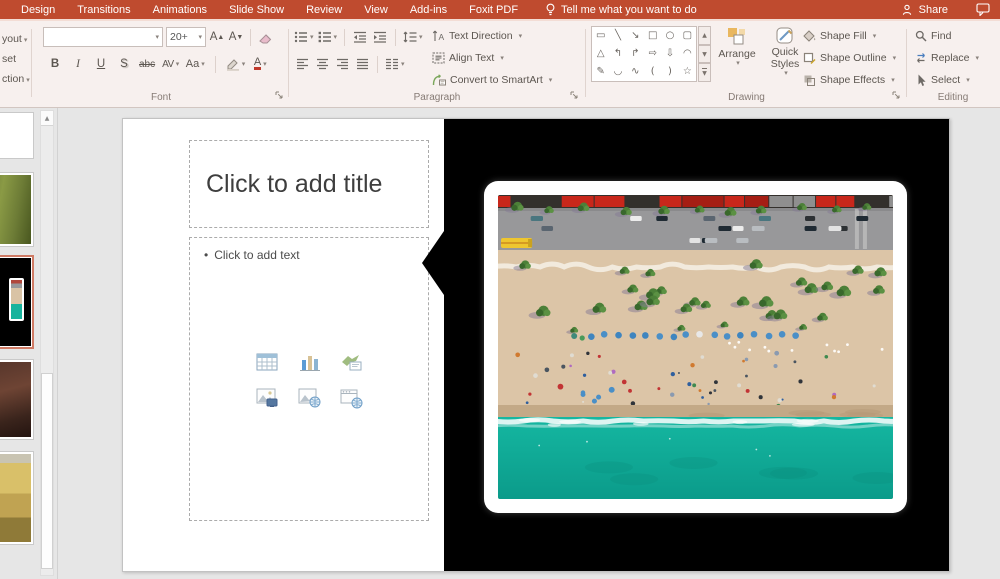 This screenshot has height=579, width=1000. Describe the element at coordinates (687, 36) in the screenshot. I see `shape-gallery-item-5: ▢` at that location.